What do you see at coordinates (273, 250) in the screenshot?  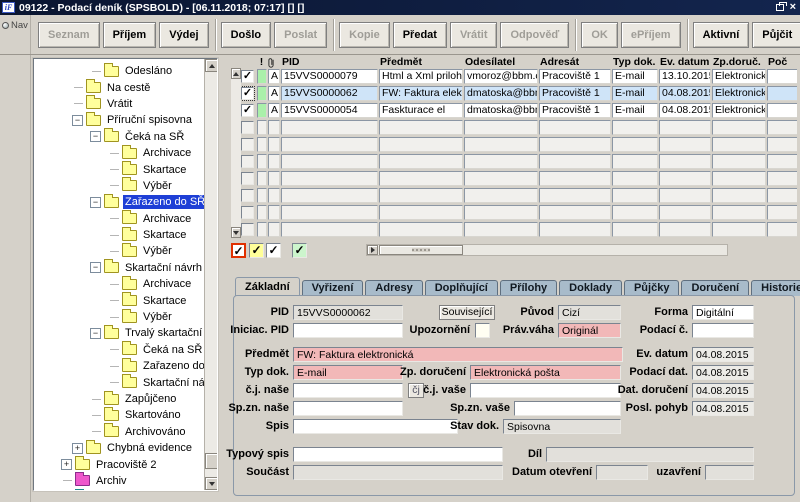 I see `filter-checkbox-white: ✓` at bounding box center [273, 250].